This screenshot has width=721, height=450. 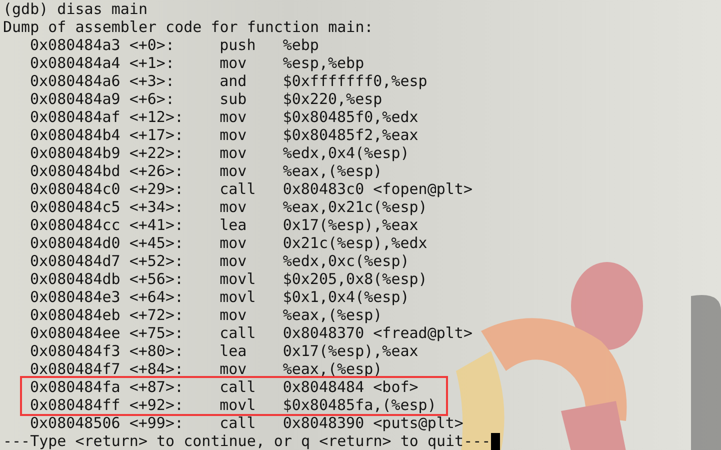 I want to click on instruction-address: 0x080484ee, so click(x=76, y=333).